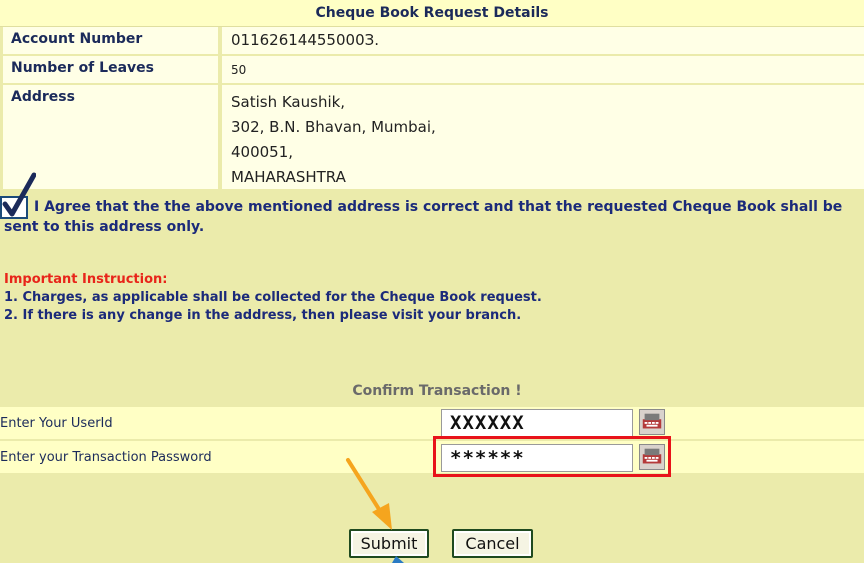 The height and width of the screenshot is (563, 864). What do you see at coordinates (432, 13) in the screenshot?
I see `section-title: Cheque Book Request Details` at bounding box center [432, 13].